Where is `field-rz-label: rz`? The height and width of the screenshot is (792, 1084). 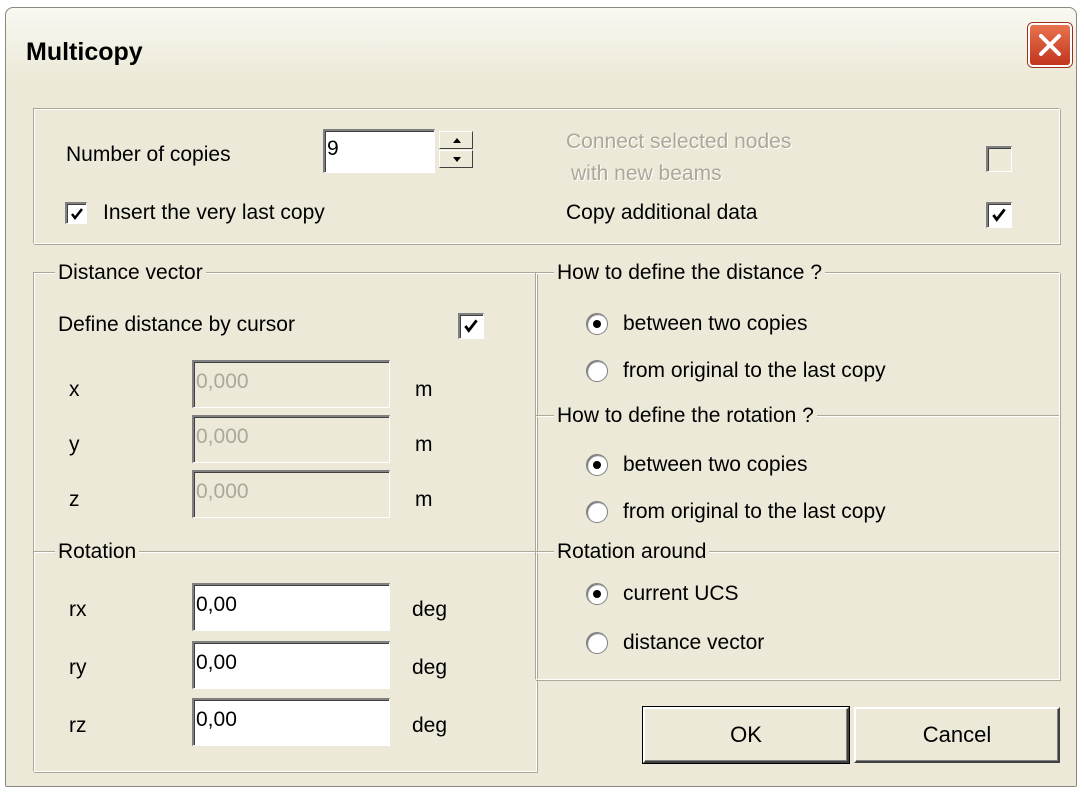 field-rz-label: rz is located at coordinates (78, 725).